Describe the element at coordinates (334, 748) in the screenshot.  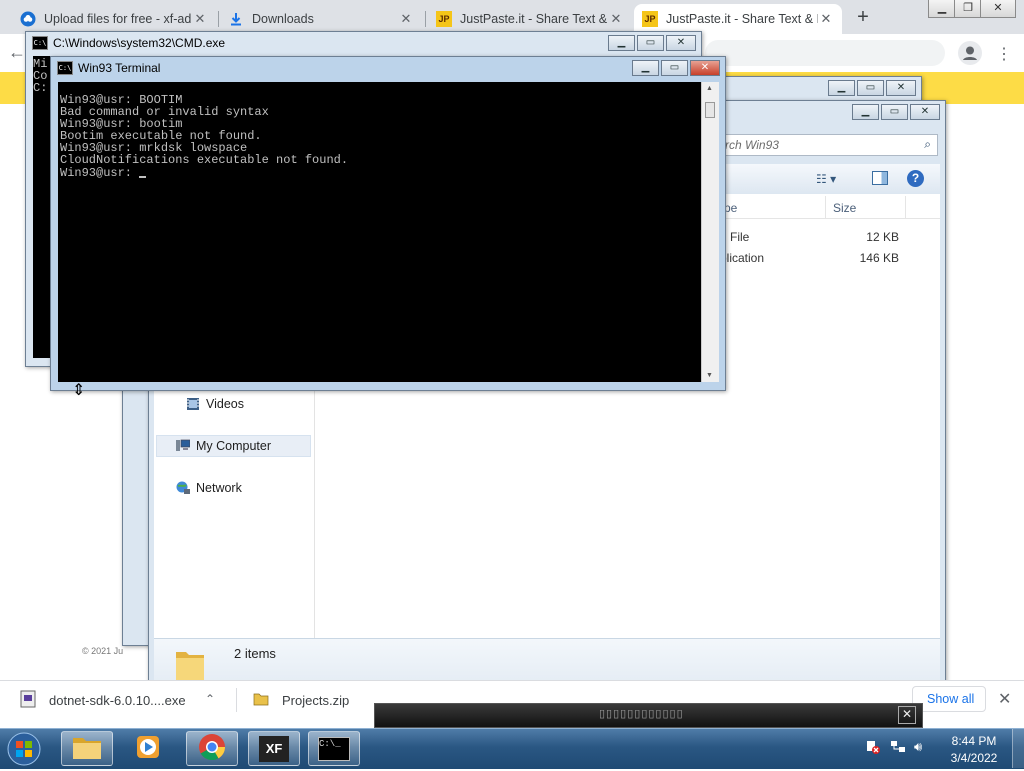
I see `taskbar-cmd: C:\_` at that location.